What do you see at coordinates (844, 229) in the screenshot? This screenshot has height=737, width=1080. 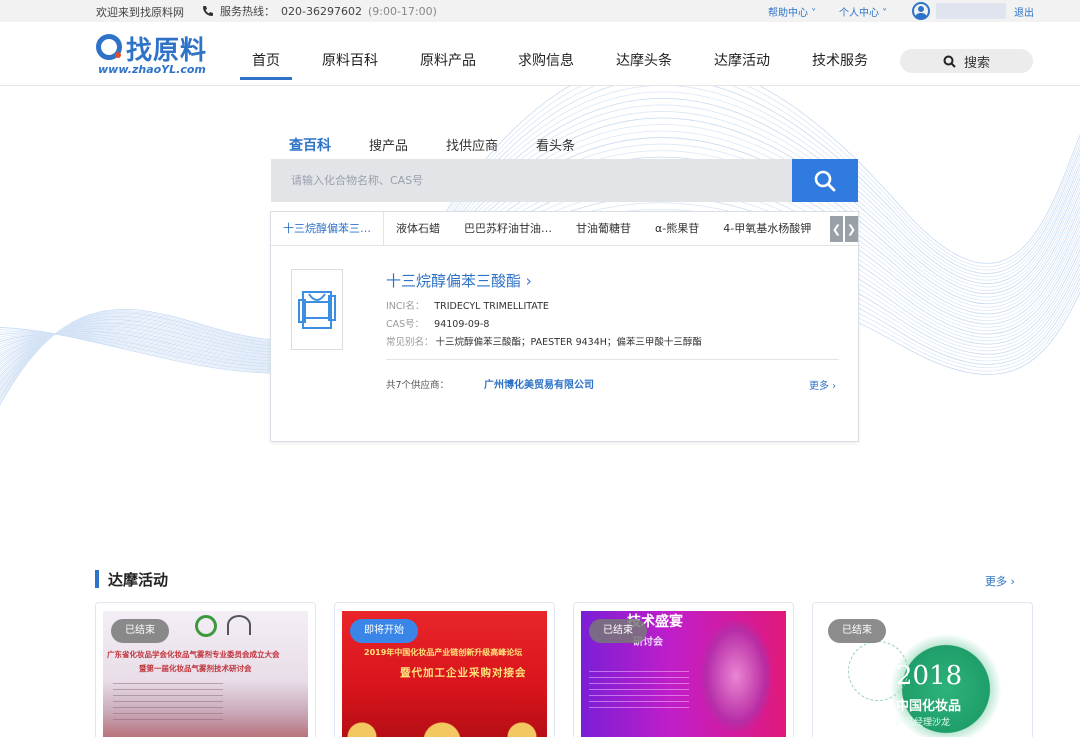 I see `chip-scroll-controls: ❮ ❯` at bounding box center [844, 229].